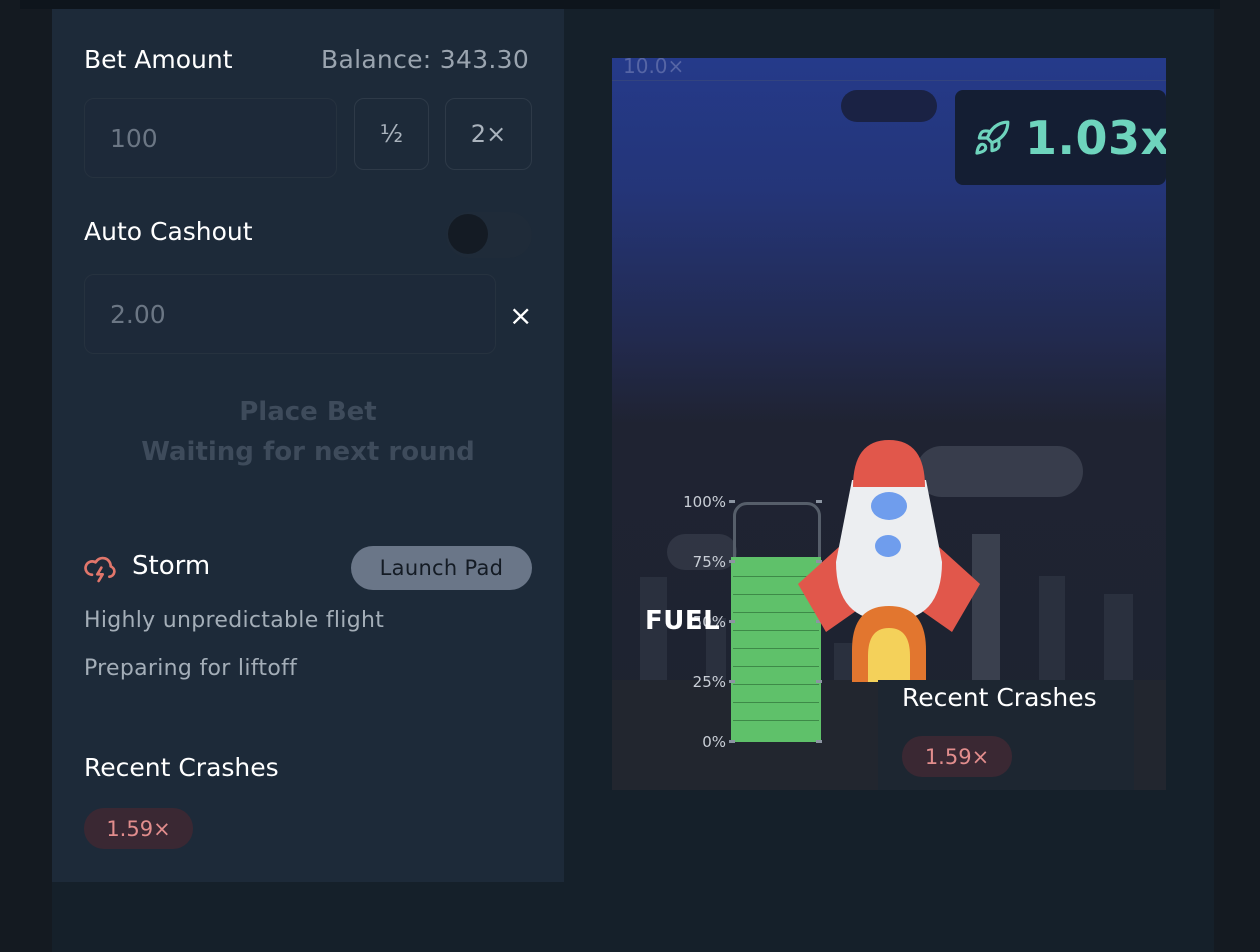 Image resolution: width=1260 pixels, height=952 pixels. What do you see at coordinates (889, 561) in the screenshot?
I see `rocket-sprite` at bounding box center [889, 561].